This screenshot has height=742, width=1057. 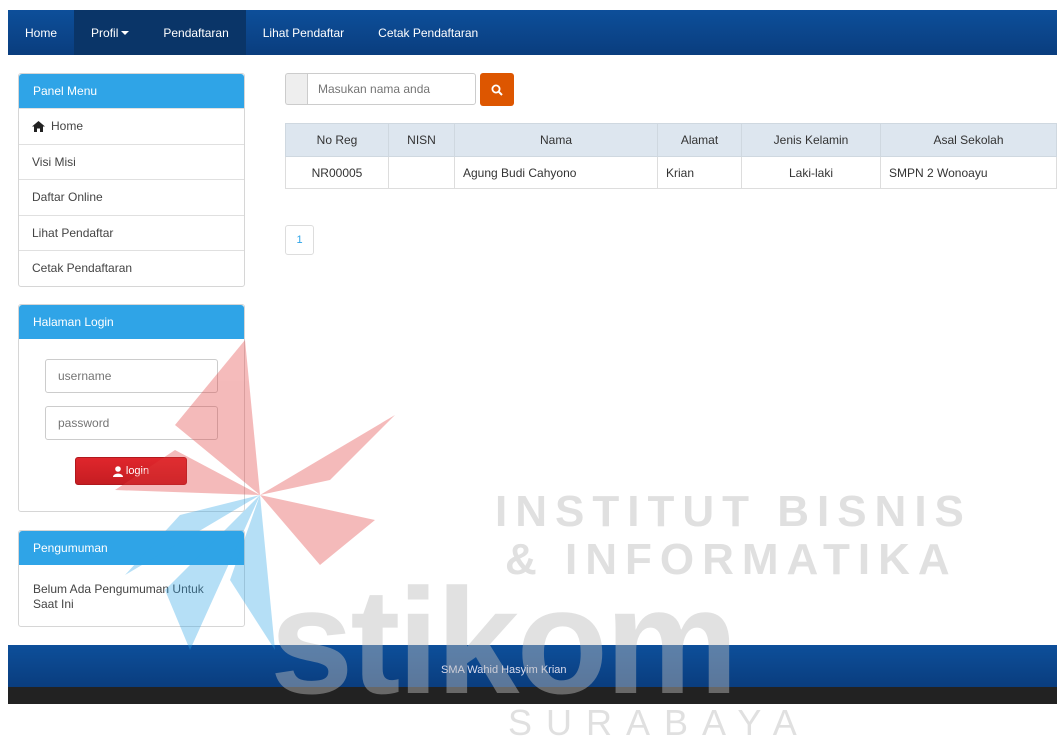 What do you see at coordinates (137, 471) in the screenshot?
I see `login-button-label: login` at bounding box center [137, 471].